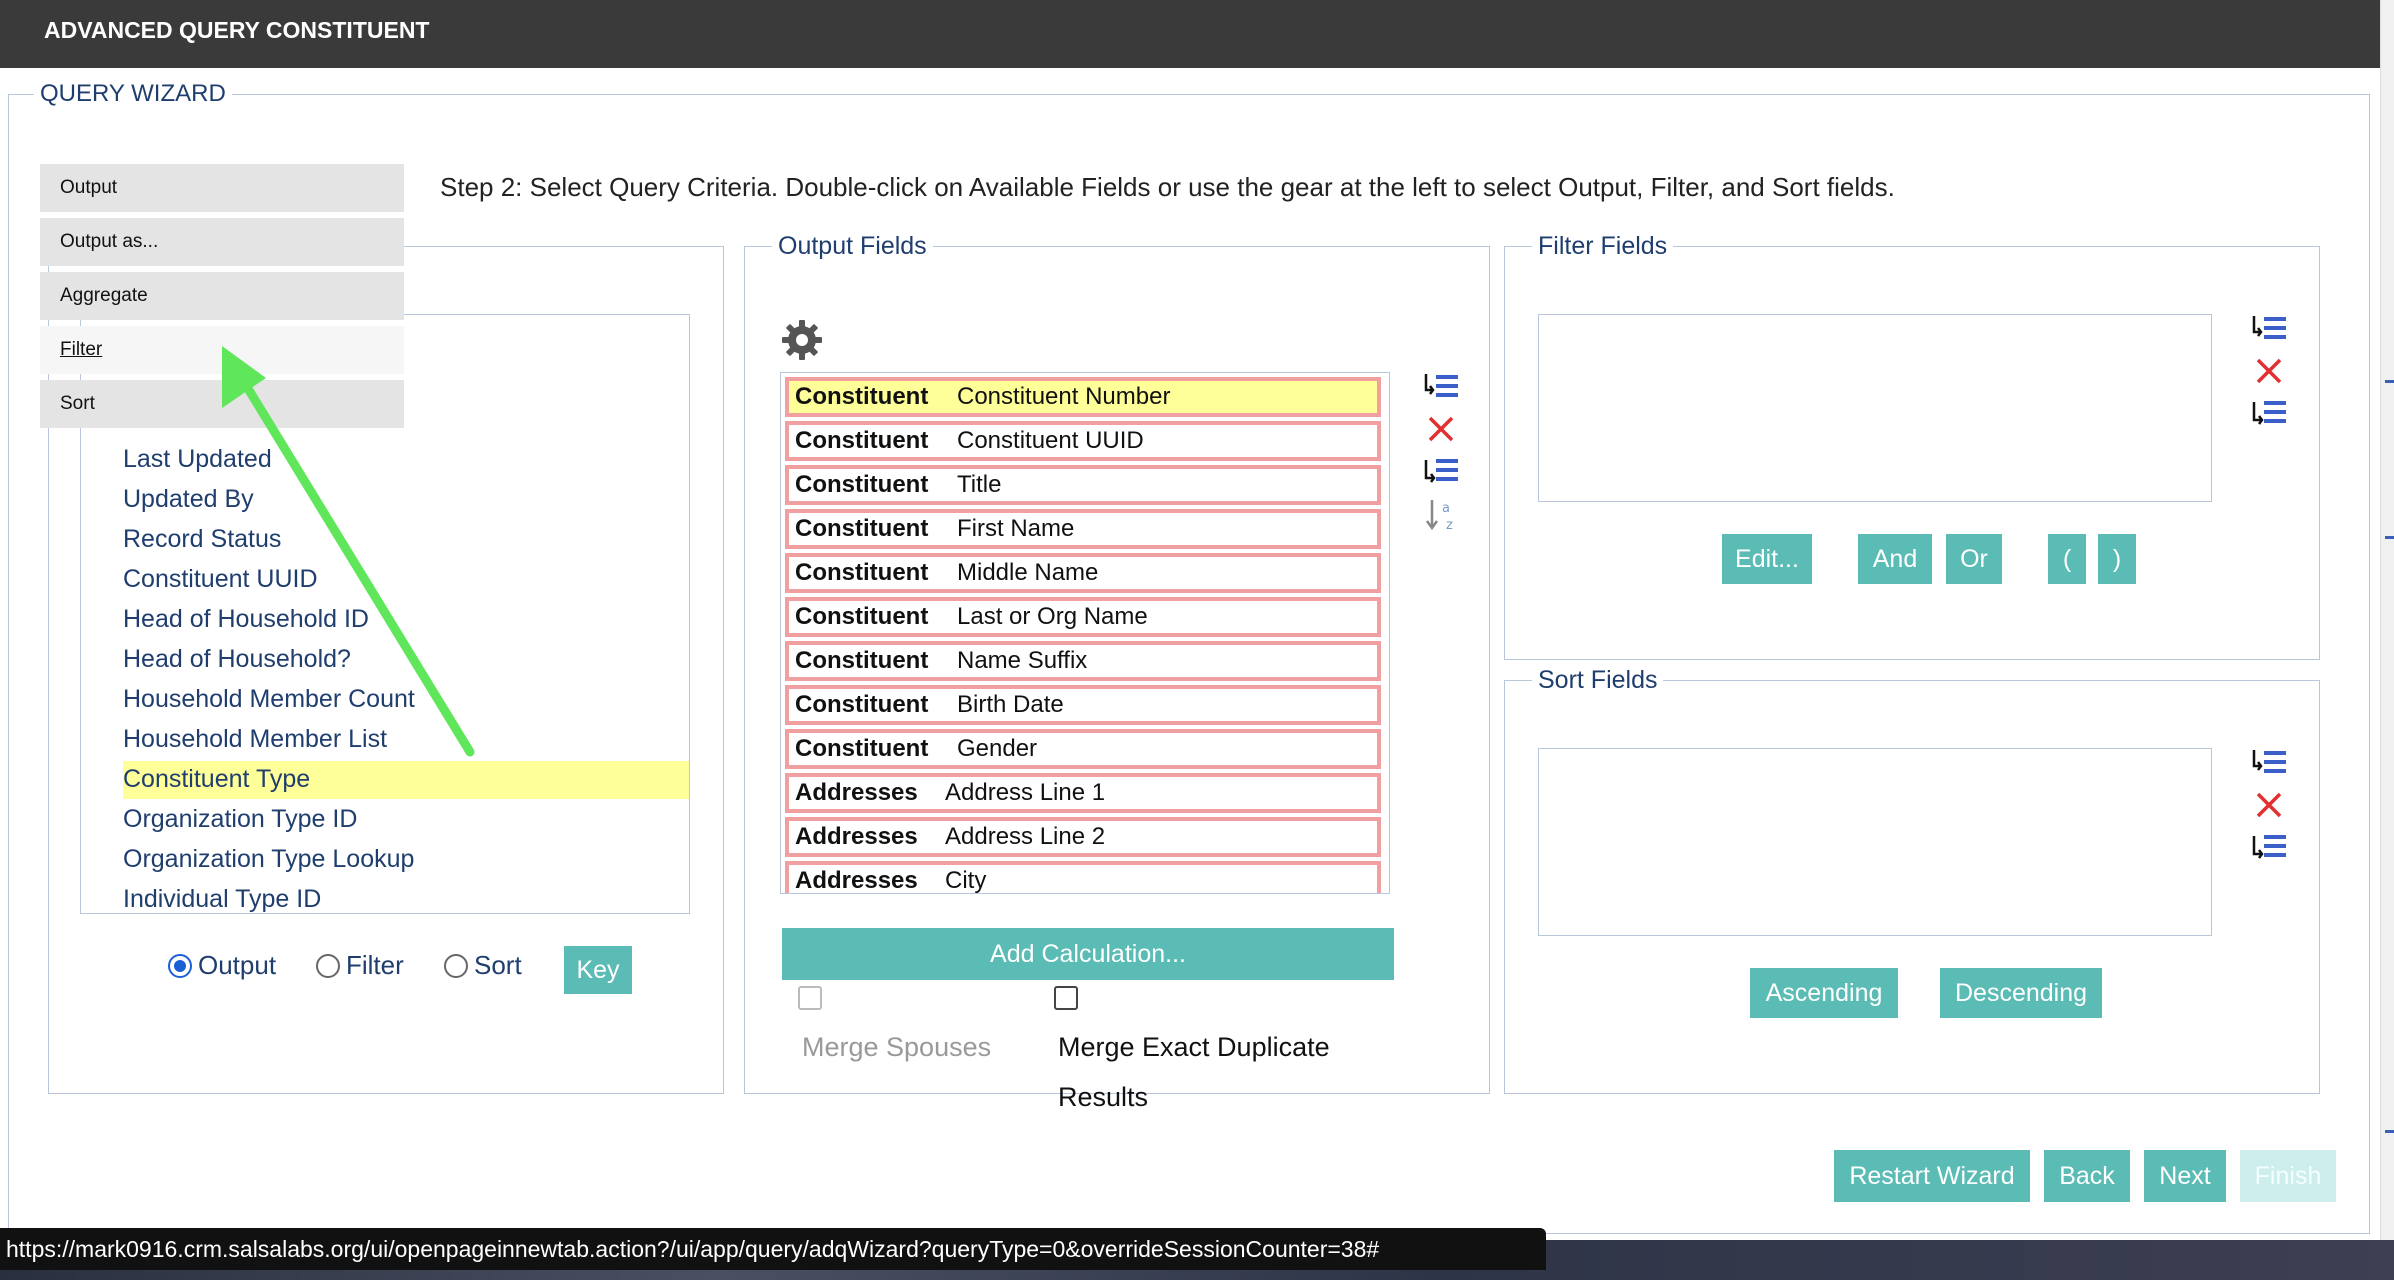 This screenshot has height=1280, width=2394. I want to click on close-paren-button: ), so click(2117, 559).